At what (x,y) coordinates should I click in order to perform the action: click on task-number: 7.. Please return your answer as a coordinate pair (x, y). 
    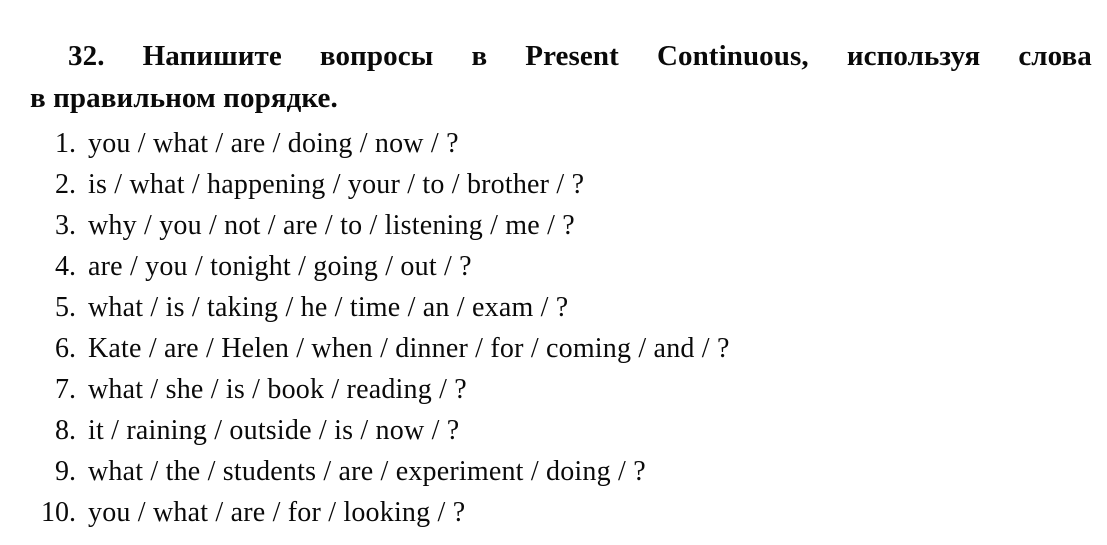
    Looking at the image, I should click on (65, 389).